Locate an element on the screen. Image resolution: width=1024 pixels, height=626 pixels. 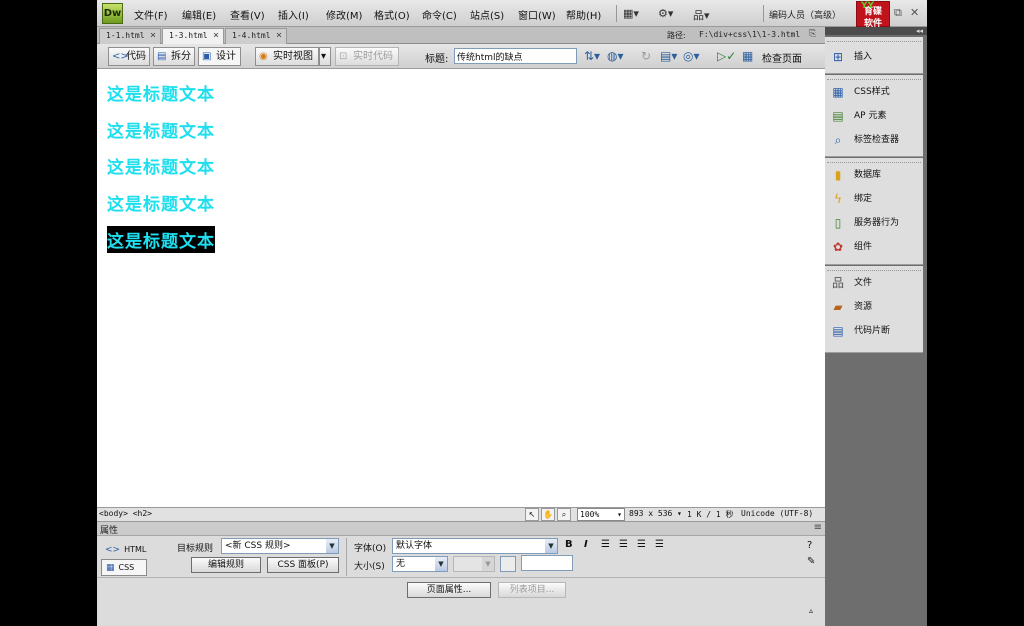
zoom-select: 100% ▾ is located at coordinates (601, 514).